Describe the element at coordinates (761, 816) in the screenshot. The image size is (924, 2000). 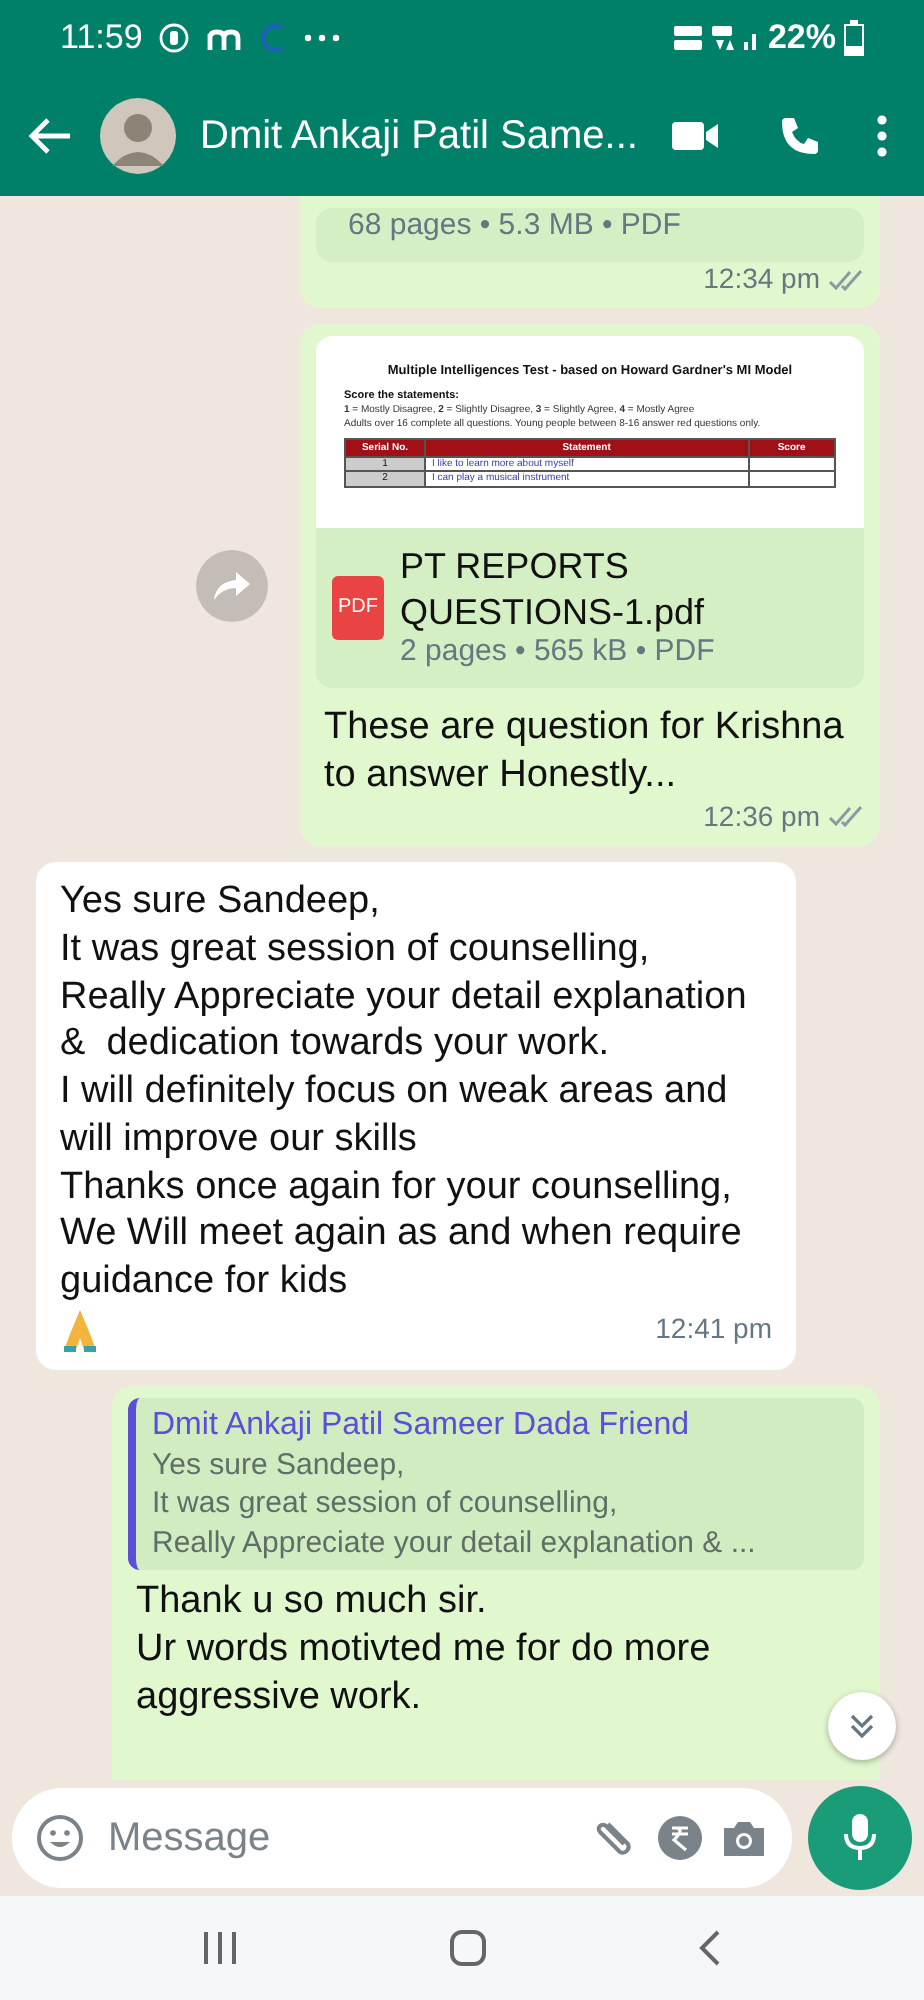
I see `message-time: 12:36 pm` at that location.